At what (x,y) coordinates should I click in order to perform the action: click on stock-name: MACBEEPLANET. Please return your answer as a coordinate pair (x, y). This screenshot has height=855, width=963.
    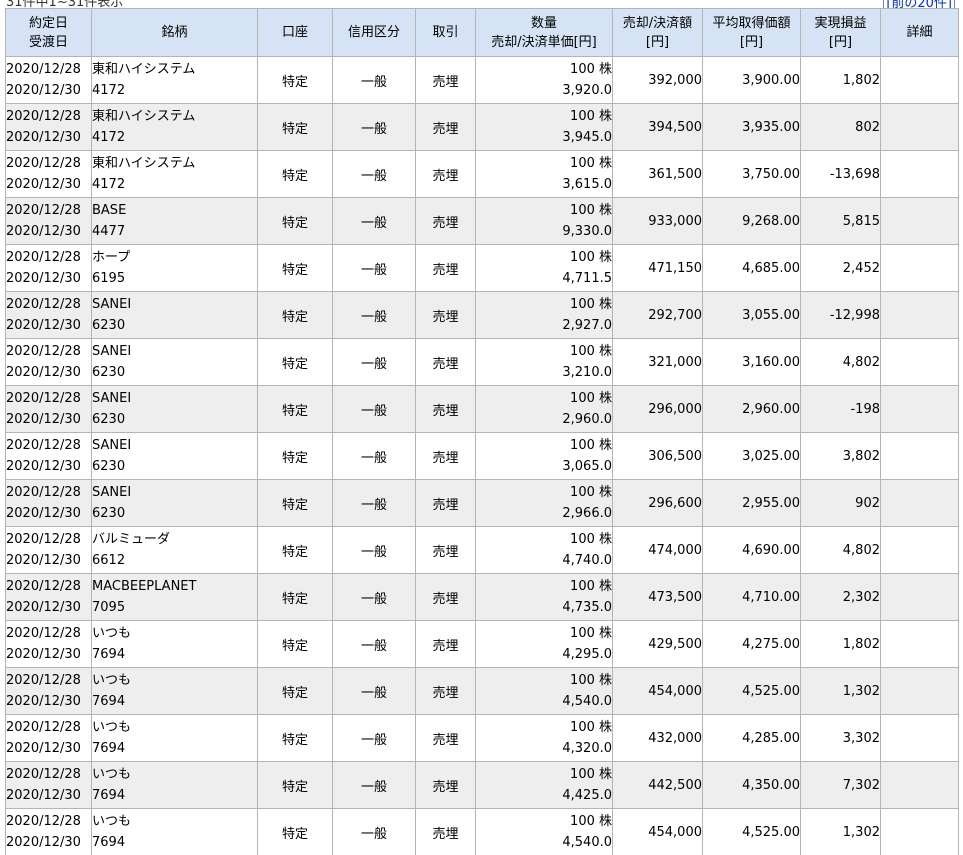
    Looking at the image, I should click on (144, 586).